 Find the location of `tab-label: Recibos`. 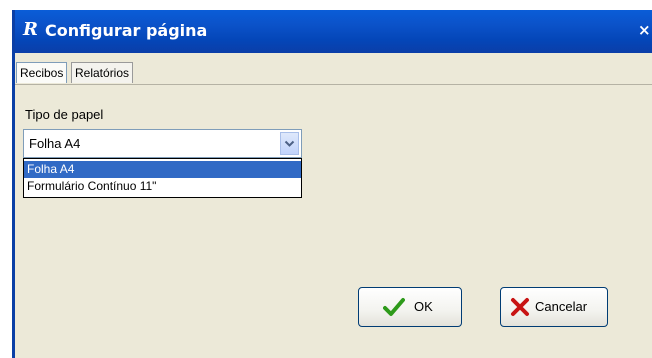

tab-label: Recibos is located at coordinates (42, 73).